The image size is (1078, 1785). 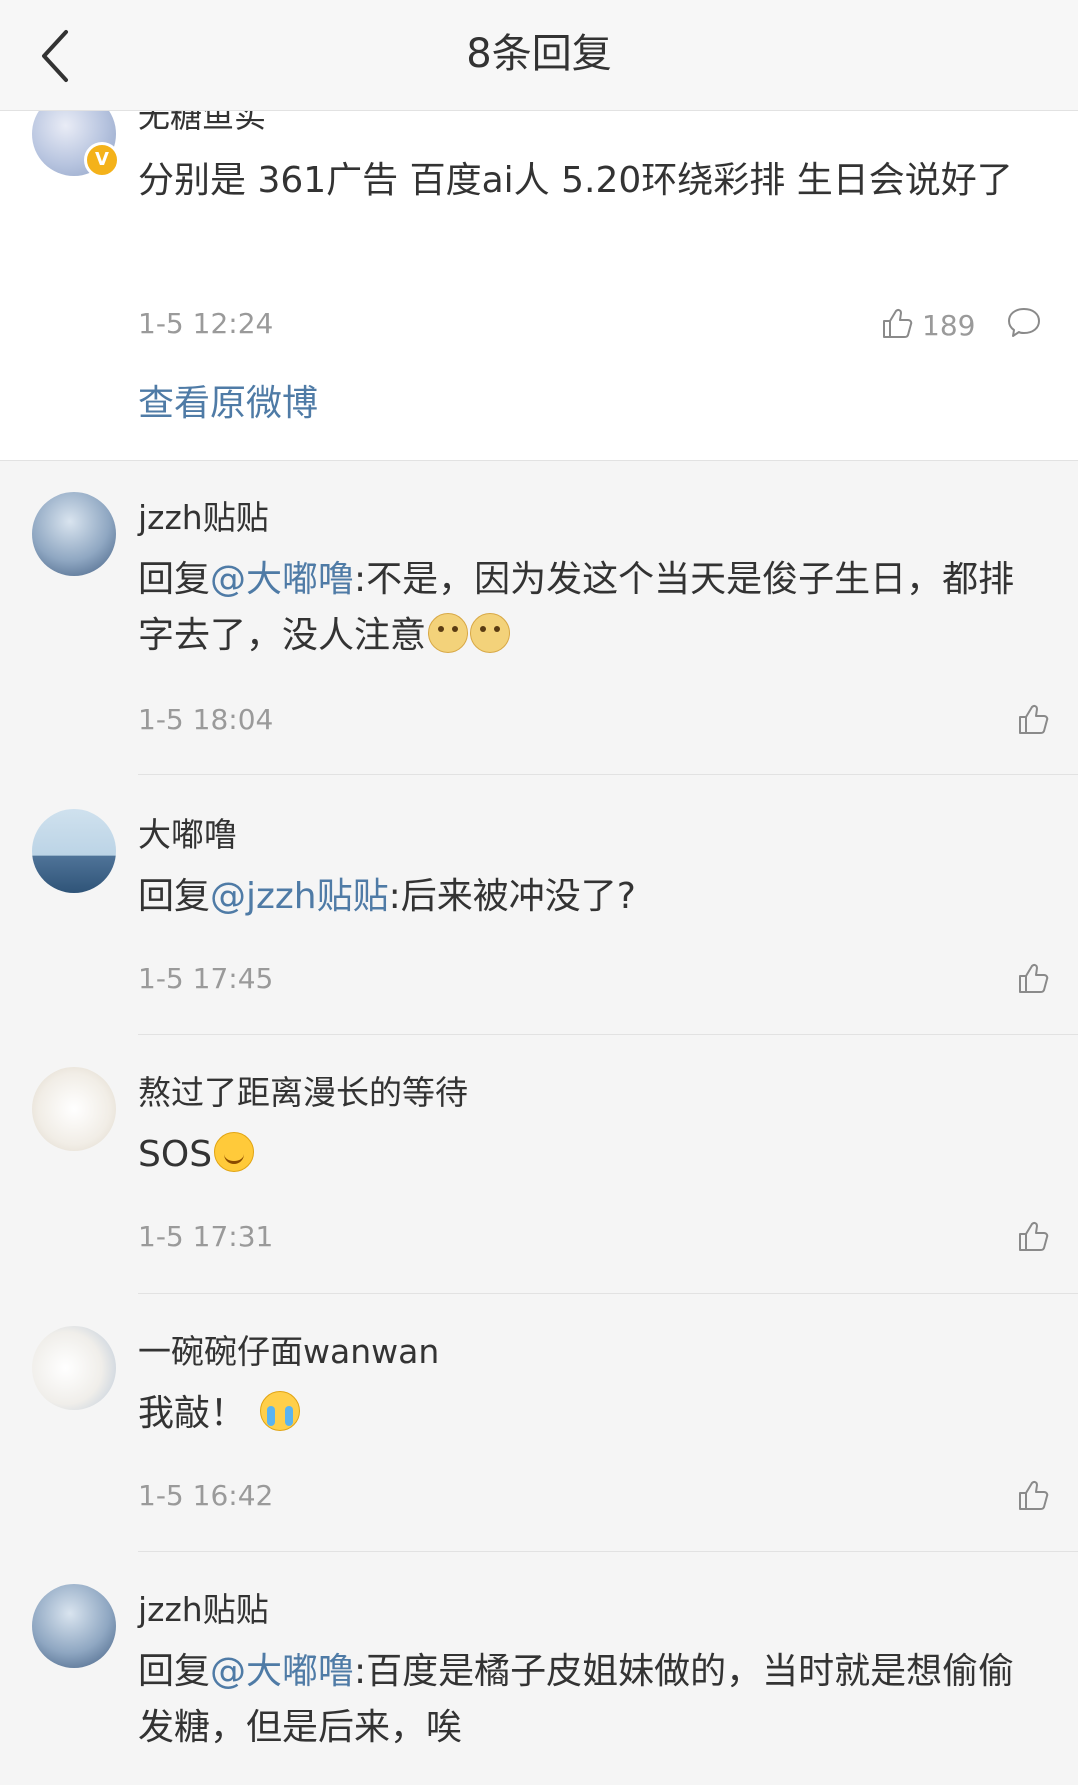 What do you see at coordinates (202, 123) in the screenshot?
I see `username: 无糖鱼实` at bounding box center [202, 123].